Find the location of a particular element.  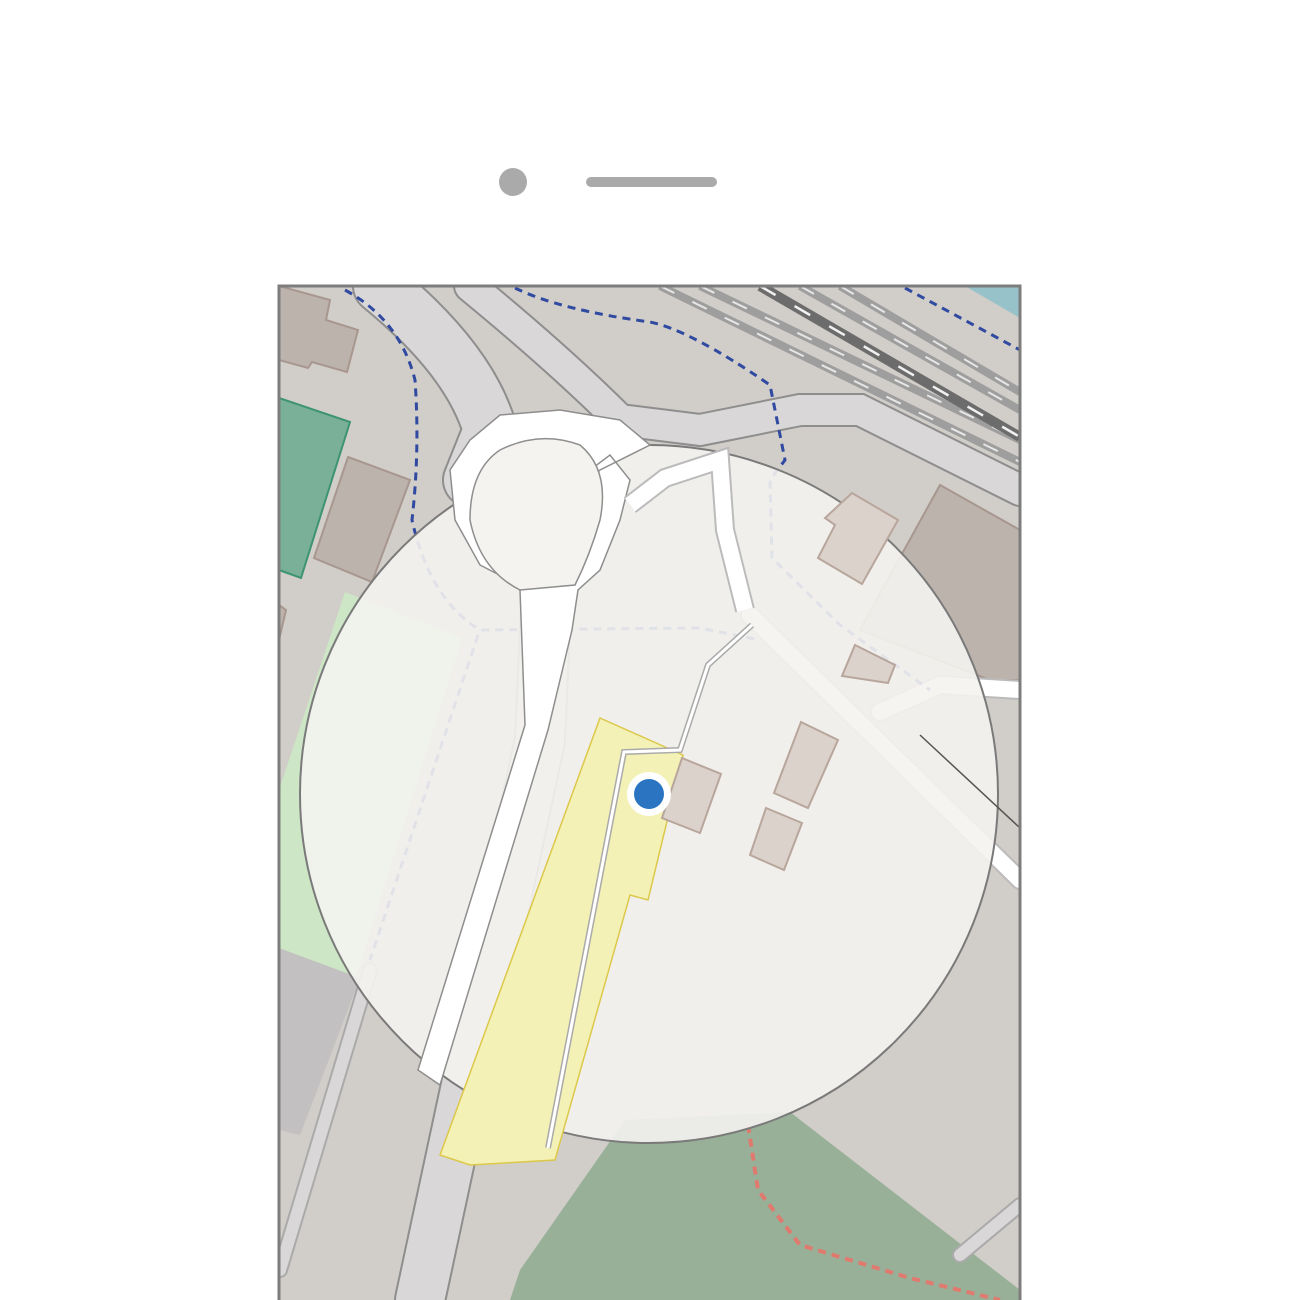

current-location-marker is located at coordinates (649, 794).